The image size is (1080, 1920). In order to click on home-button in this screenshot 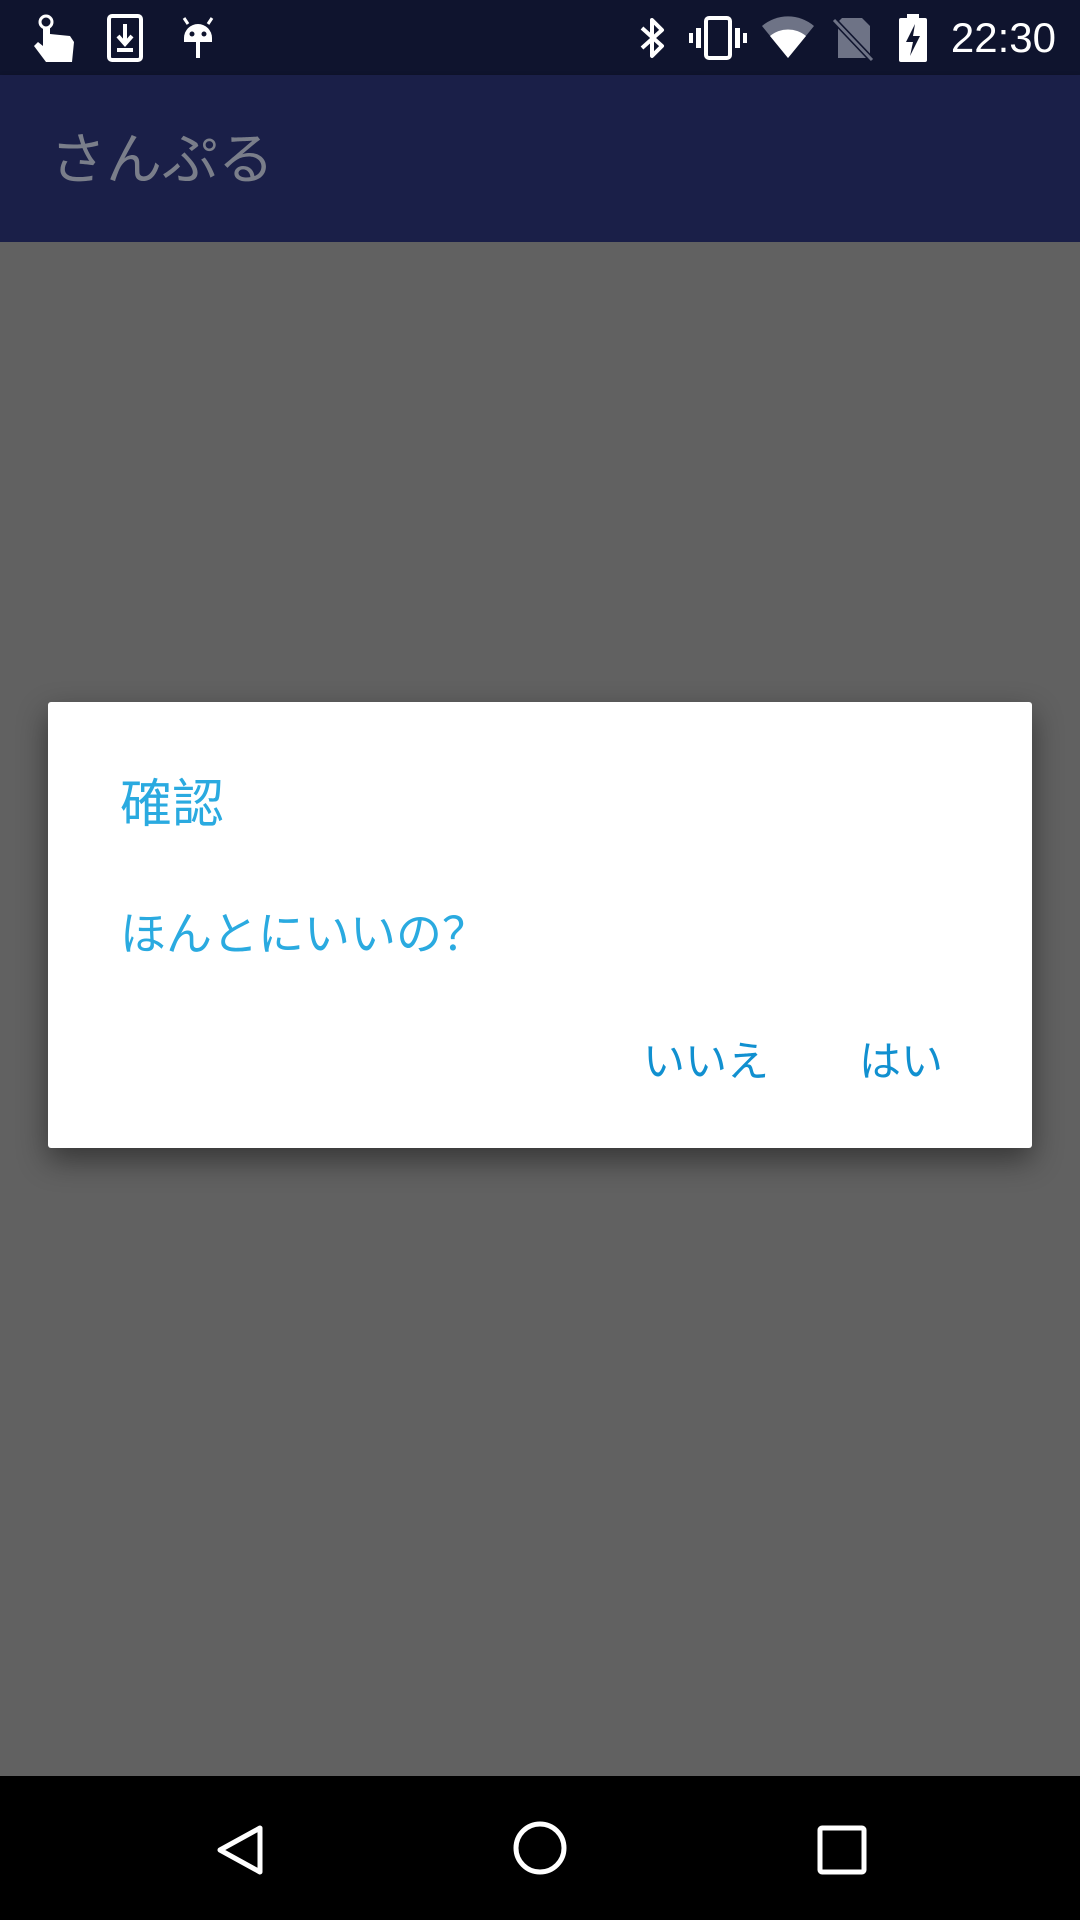, I will do `click(540, 1848)`.